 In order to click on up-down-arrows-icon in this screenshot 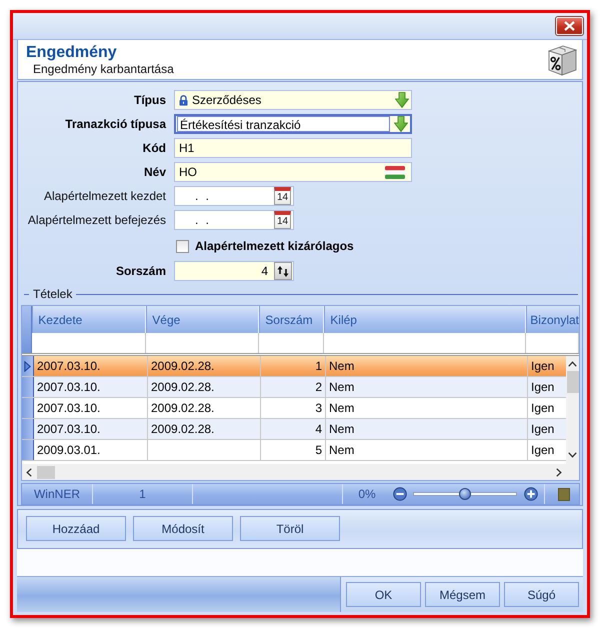, I will do `click(283, 271)`.